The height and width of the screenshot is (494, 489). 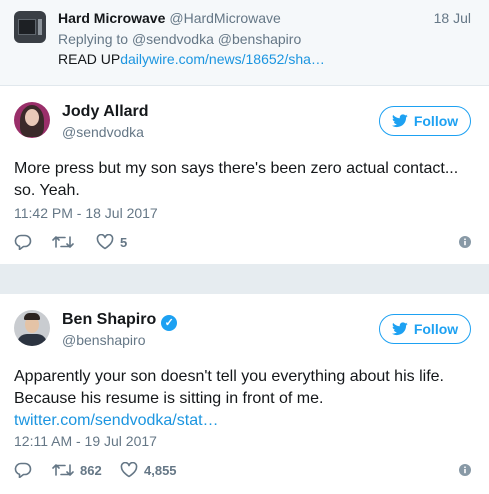 I want to click on microwave-panel, so click(x=40, y=27).